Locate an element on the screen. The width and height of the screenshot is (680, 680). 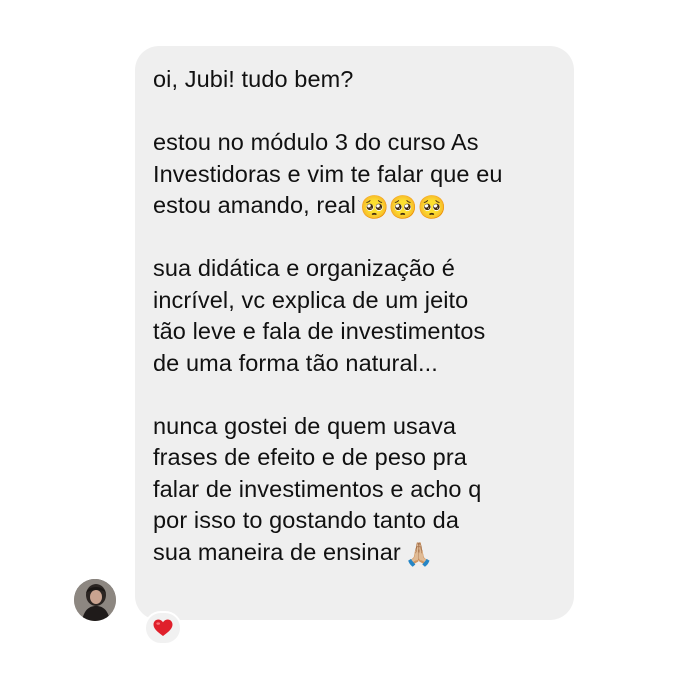
sender-avatar is located at coordinates (95, 600).